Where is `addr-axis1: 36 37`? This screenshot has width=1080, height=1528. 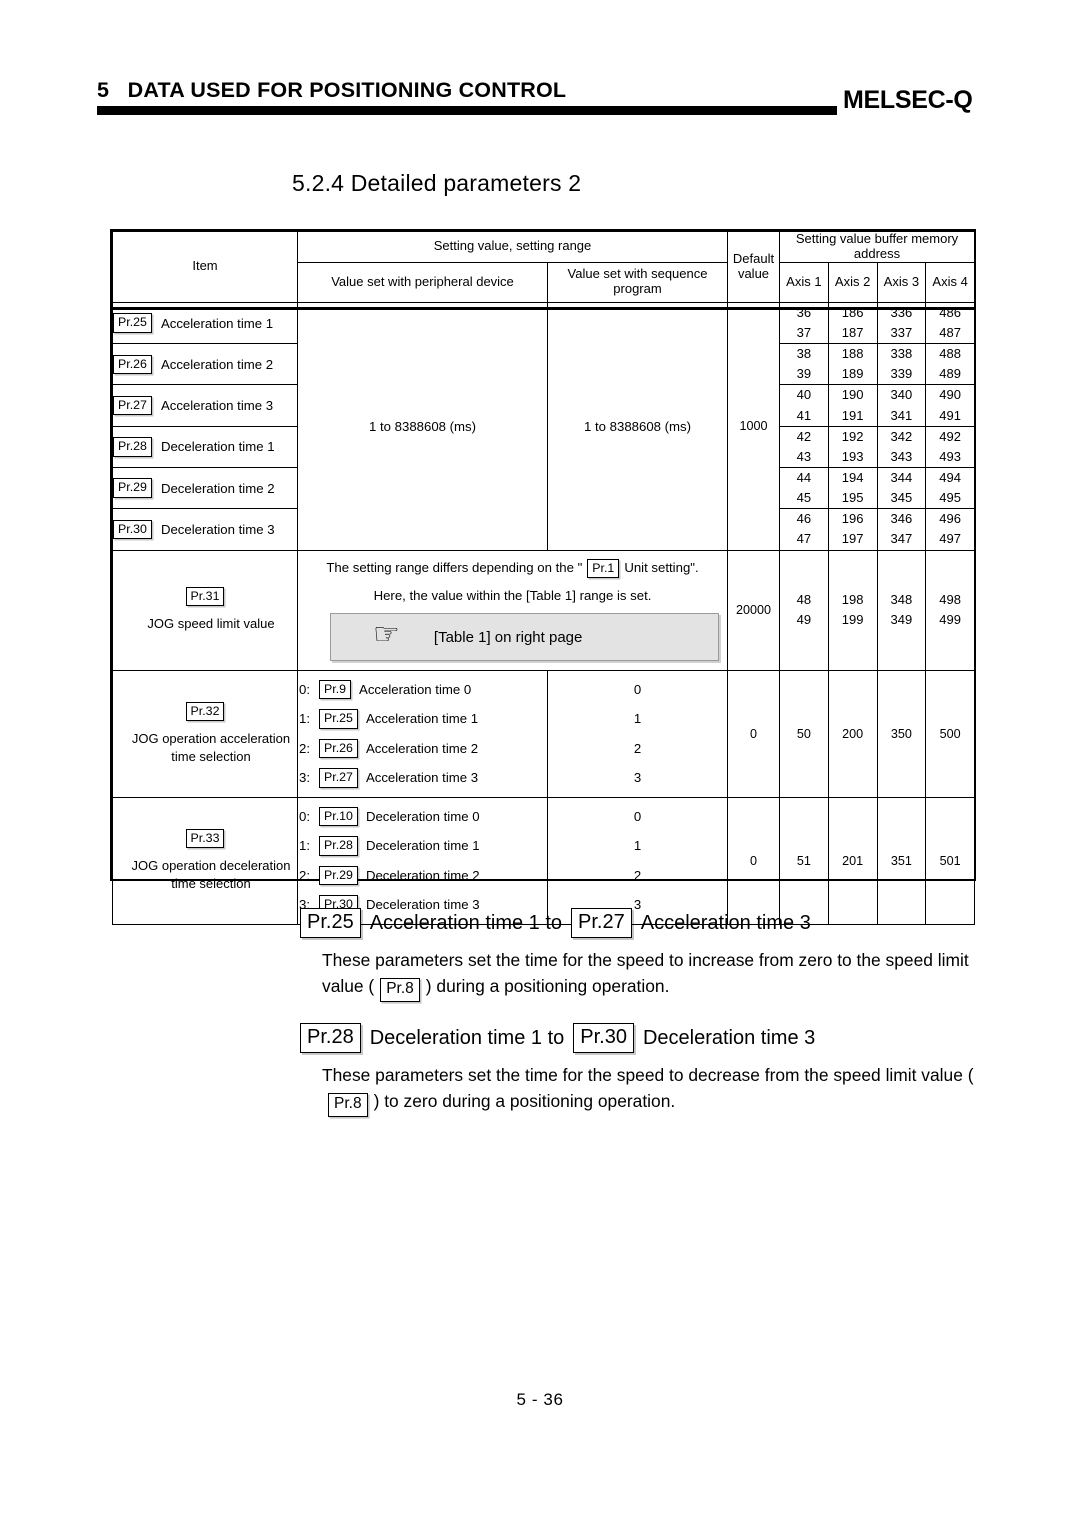
addr-axis1: 36 37 is located at coordinates (804, 323).